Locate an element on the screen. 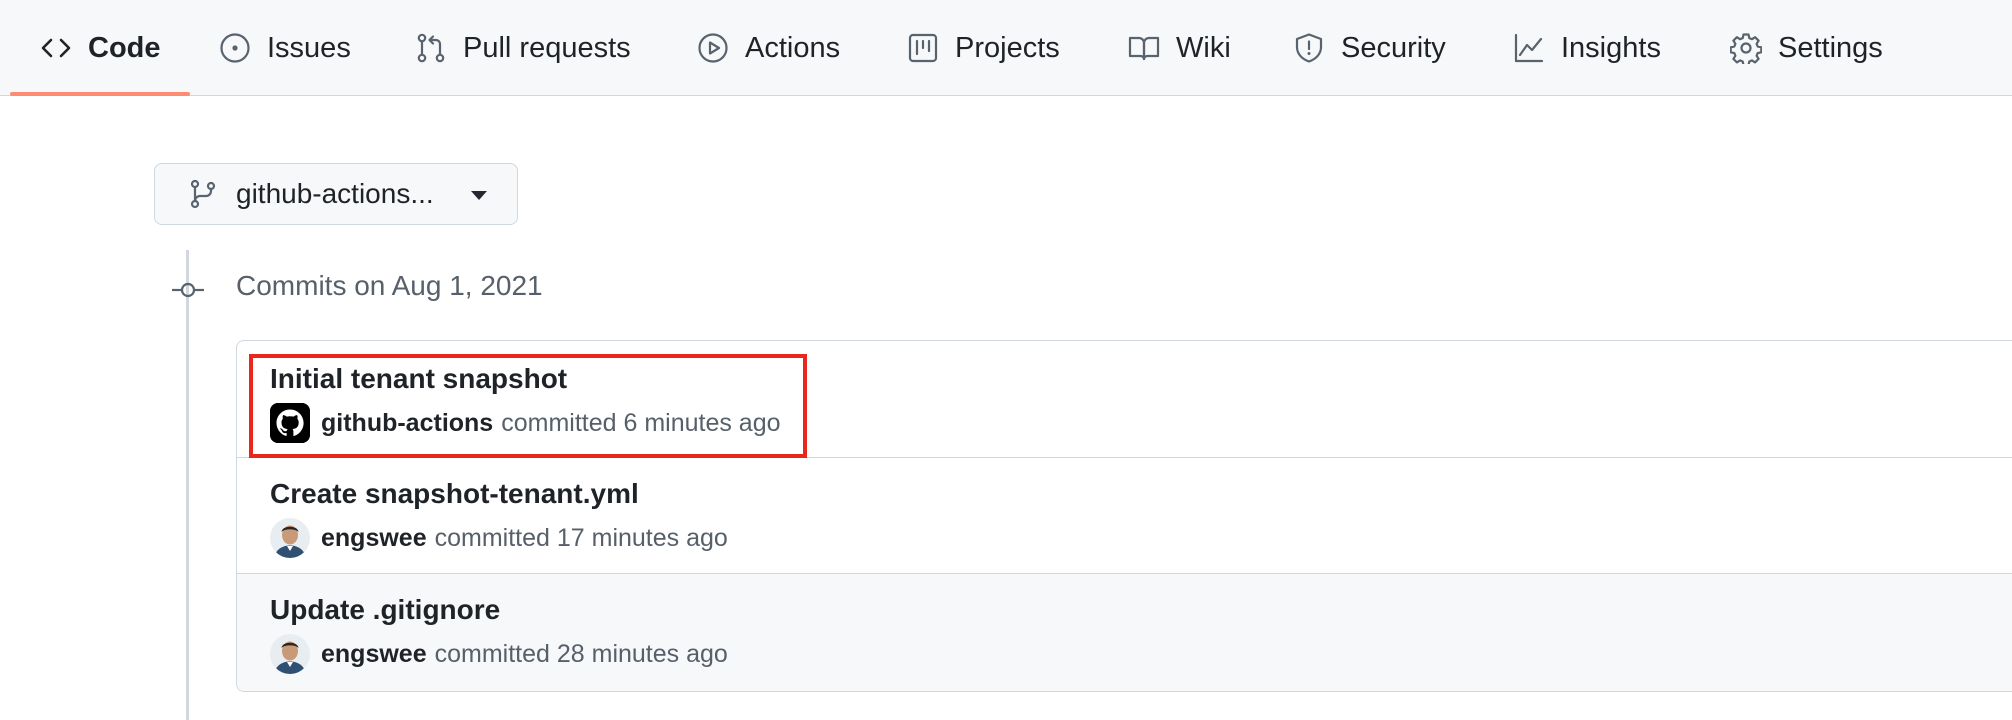 This screenshot has height=720, width=2012. tab-label: Pull requests is located at coordinates (547, 47).